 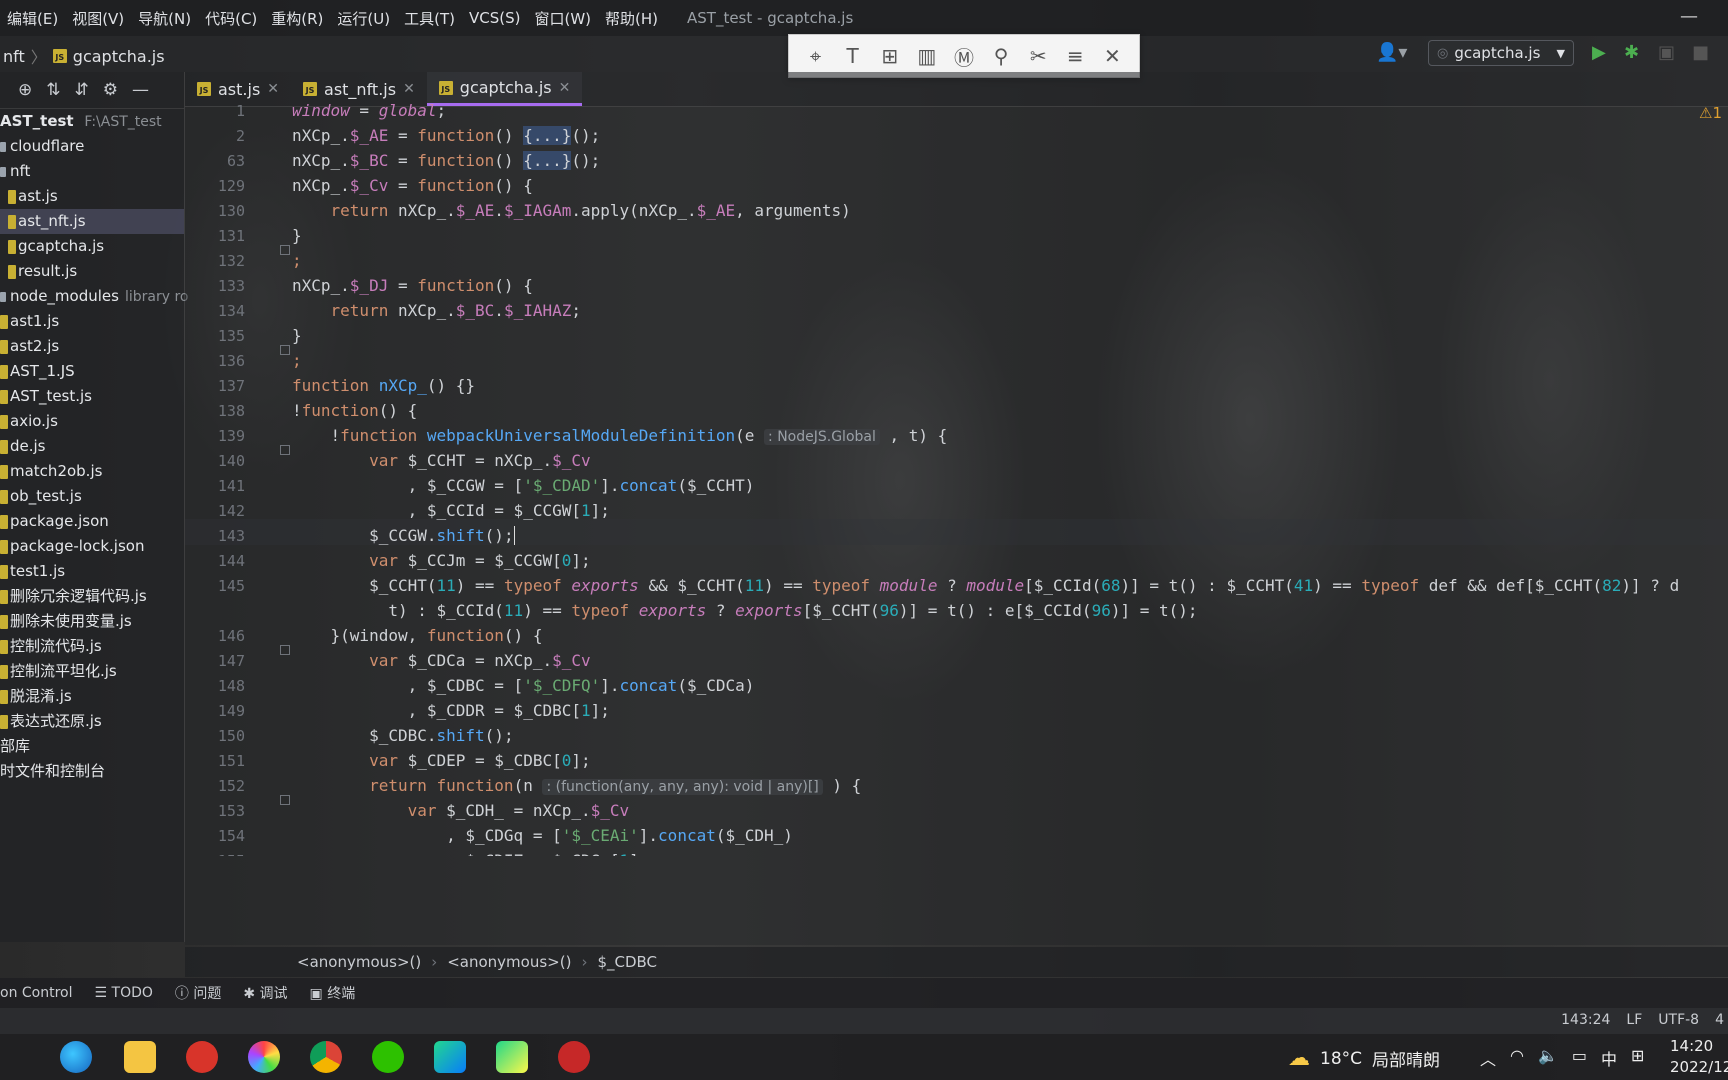 I want to click on warning-icon: ⚠1, so click(x=1710, y=113).